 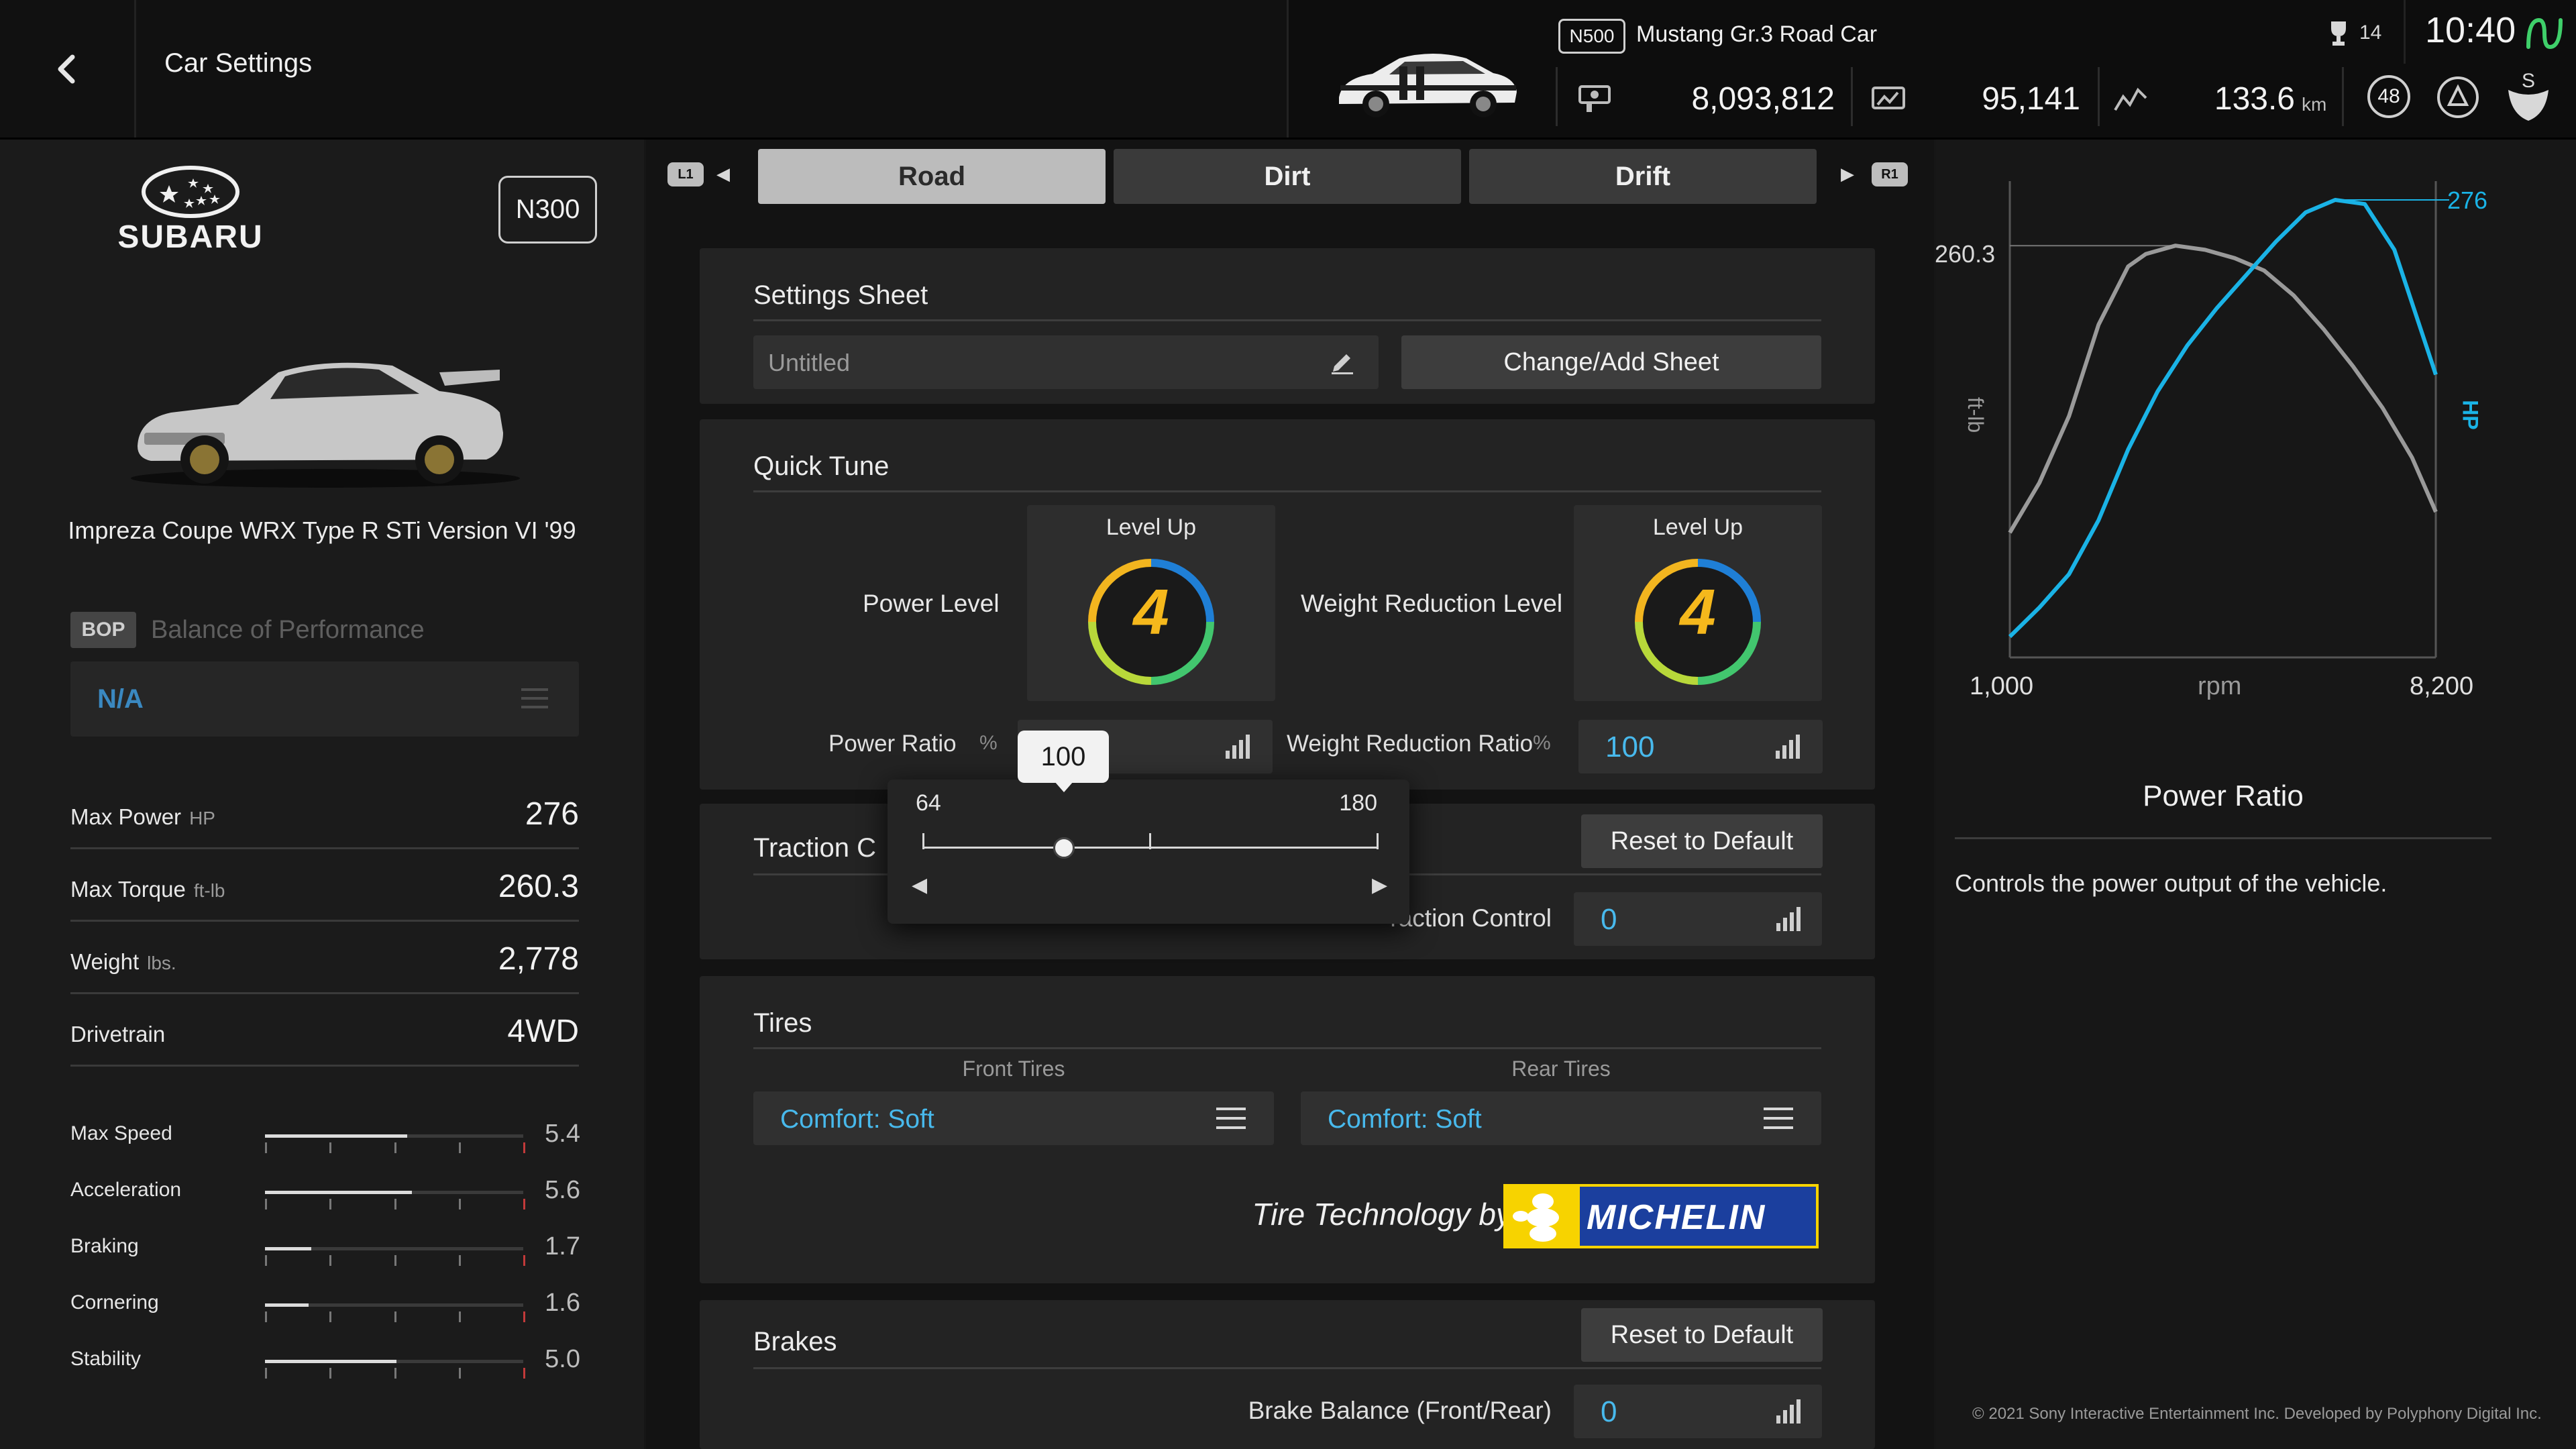 What do you see at coordinates (988, 743) in the screenshot?
I see `power-ratio-unit: %` at bounding box center [988, 743].